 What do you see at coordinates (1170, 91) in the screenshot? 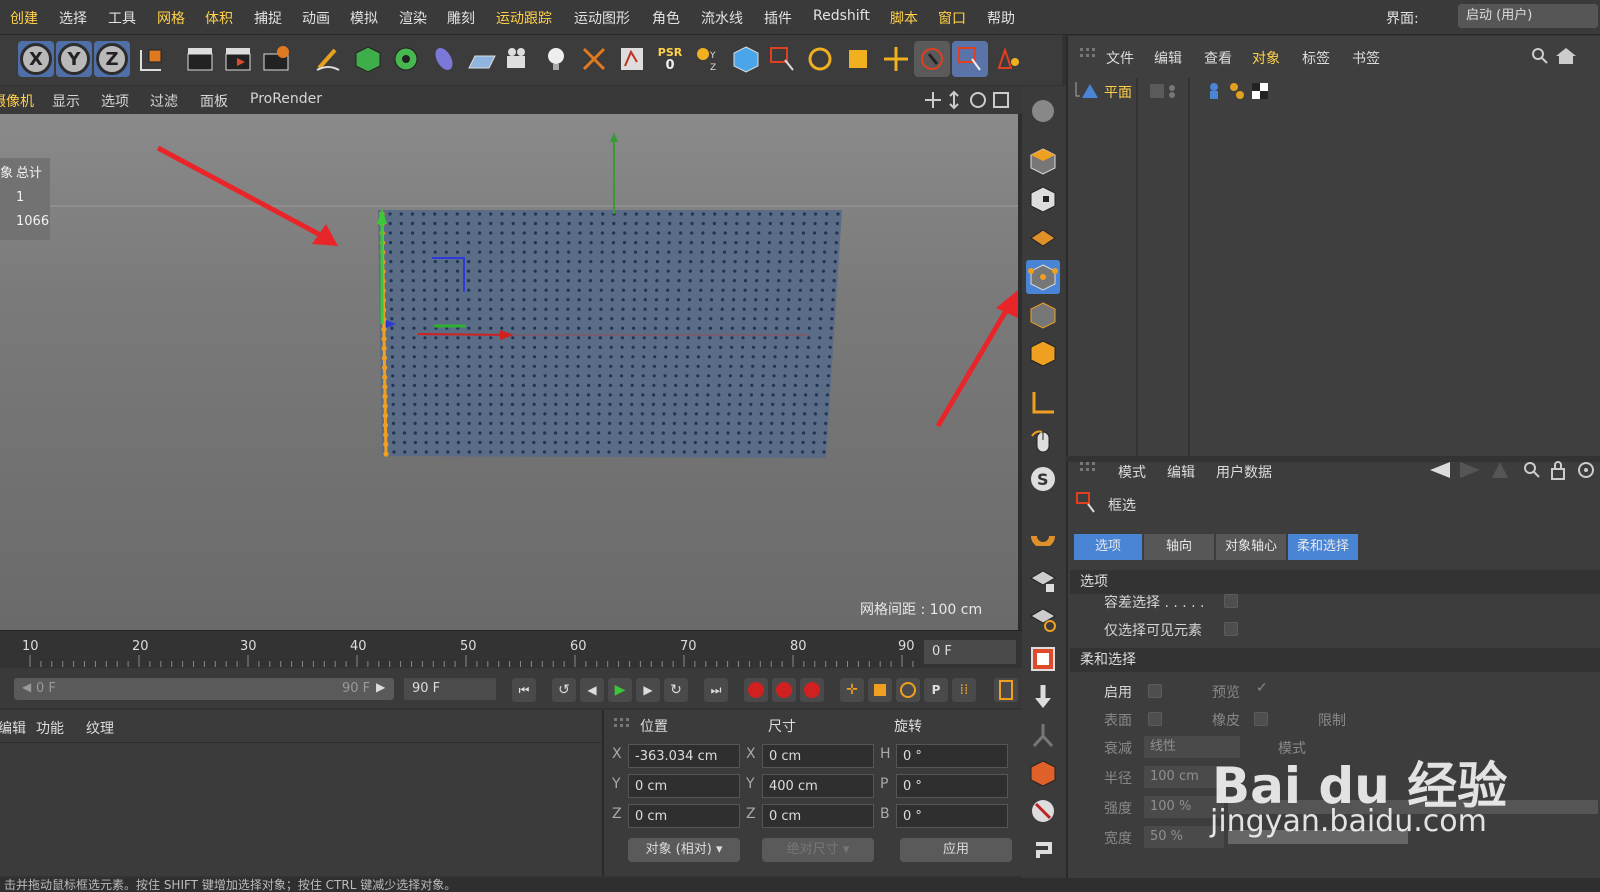
I see `object-visibility-toggles` at bounding box center [1170, 91].